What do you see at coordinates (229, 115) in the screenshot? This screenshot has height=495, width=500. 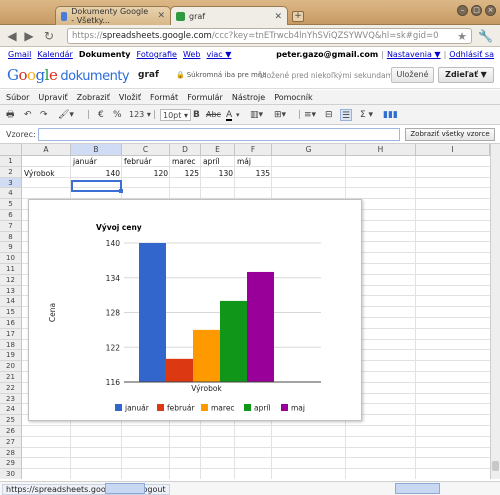 I see `text-color-button: A` at bounding box center [229, 115].